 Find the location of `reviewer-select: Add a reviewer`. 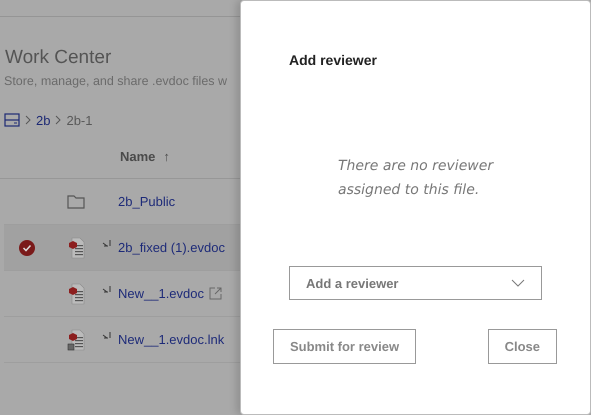

reviewer-select: Add a reviewer is located at coordinates (415, 283).